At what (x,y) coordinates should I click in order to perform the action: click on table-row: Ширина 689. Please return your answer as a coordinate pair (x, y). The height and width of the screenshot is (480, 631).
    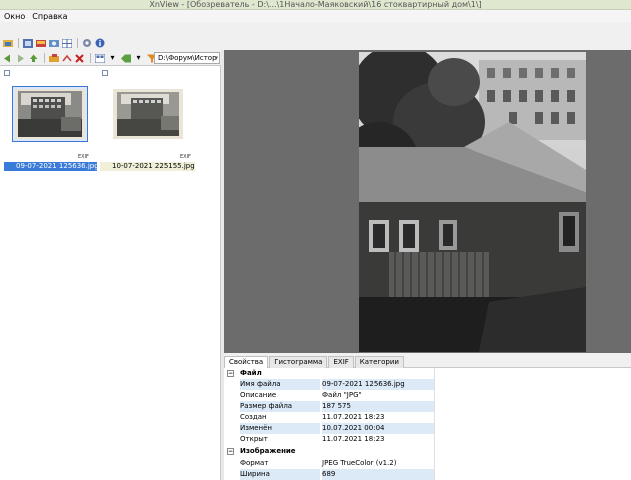
    Looking at the image, I should click on (427, 474).